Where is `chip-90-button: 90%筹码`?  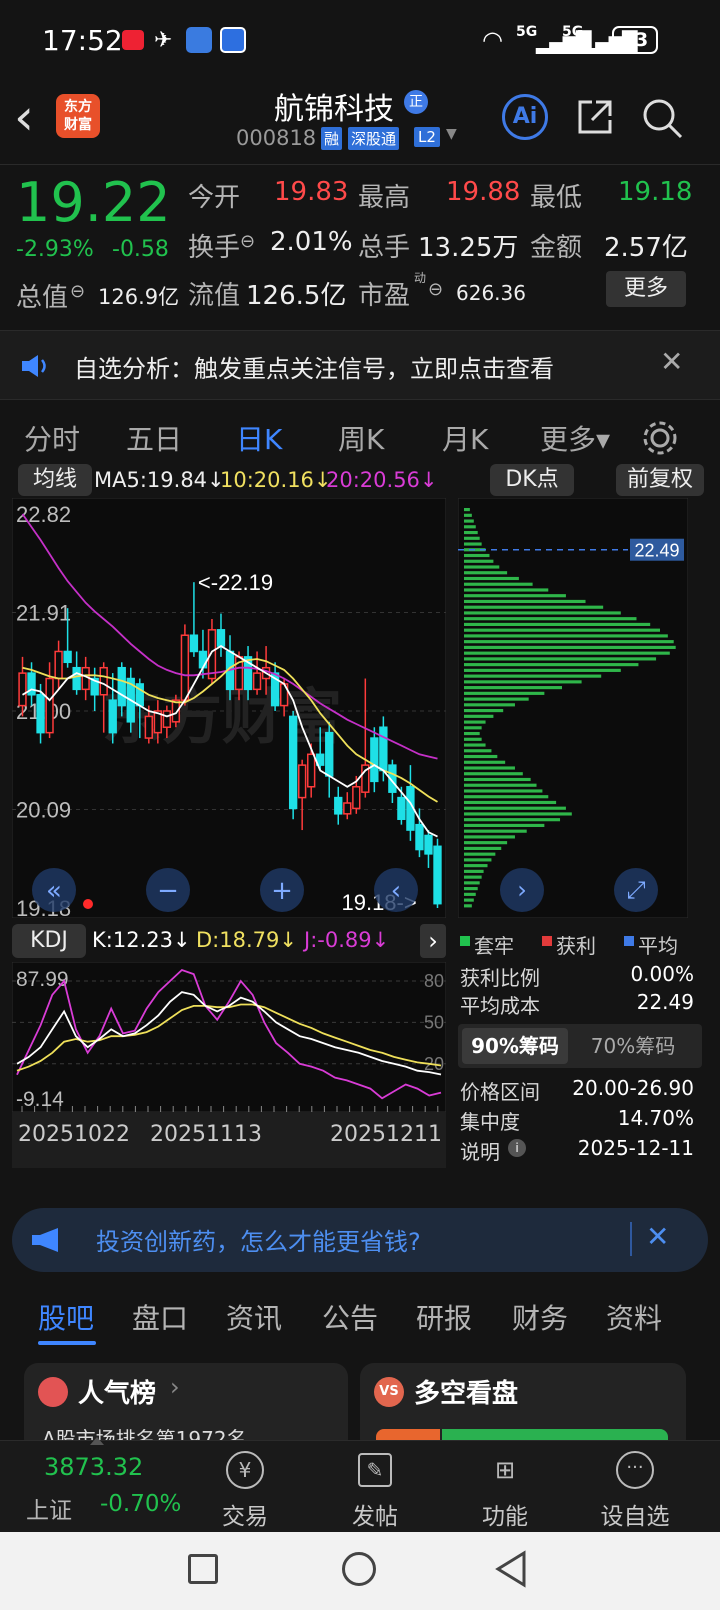
chip-90-button: 90%筹码 is located at coordinates (515, 1046).